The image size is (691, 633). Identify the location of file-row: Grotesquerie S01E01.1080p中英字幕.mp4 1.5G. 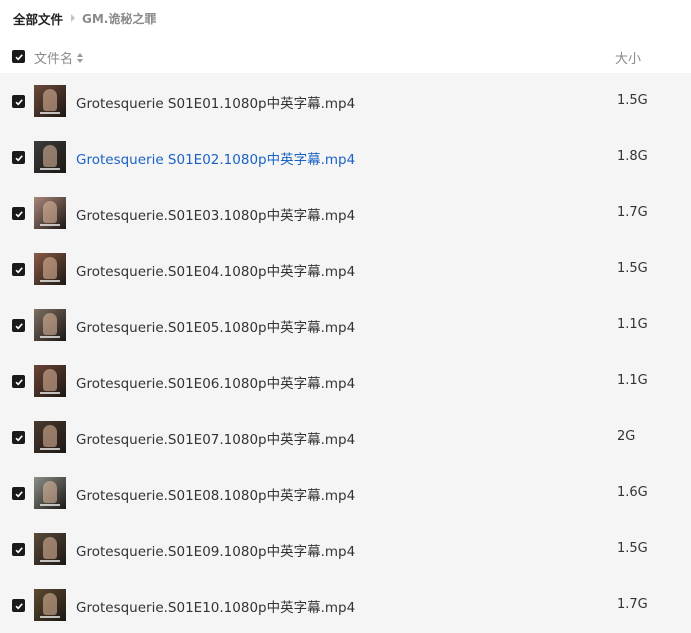
(345, 101).